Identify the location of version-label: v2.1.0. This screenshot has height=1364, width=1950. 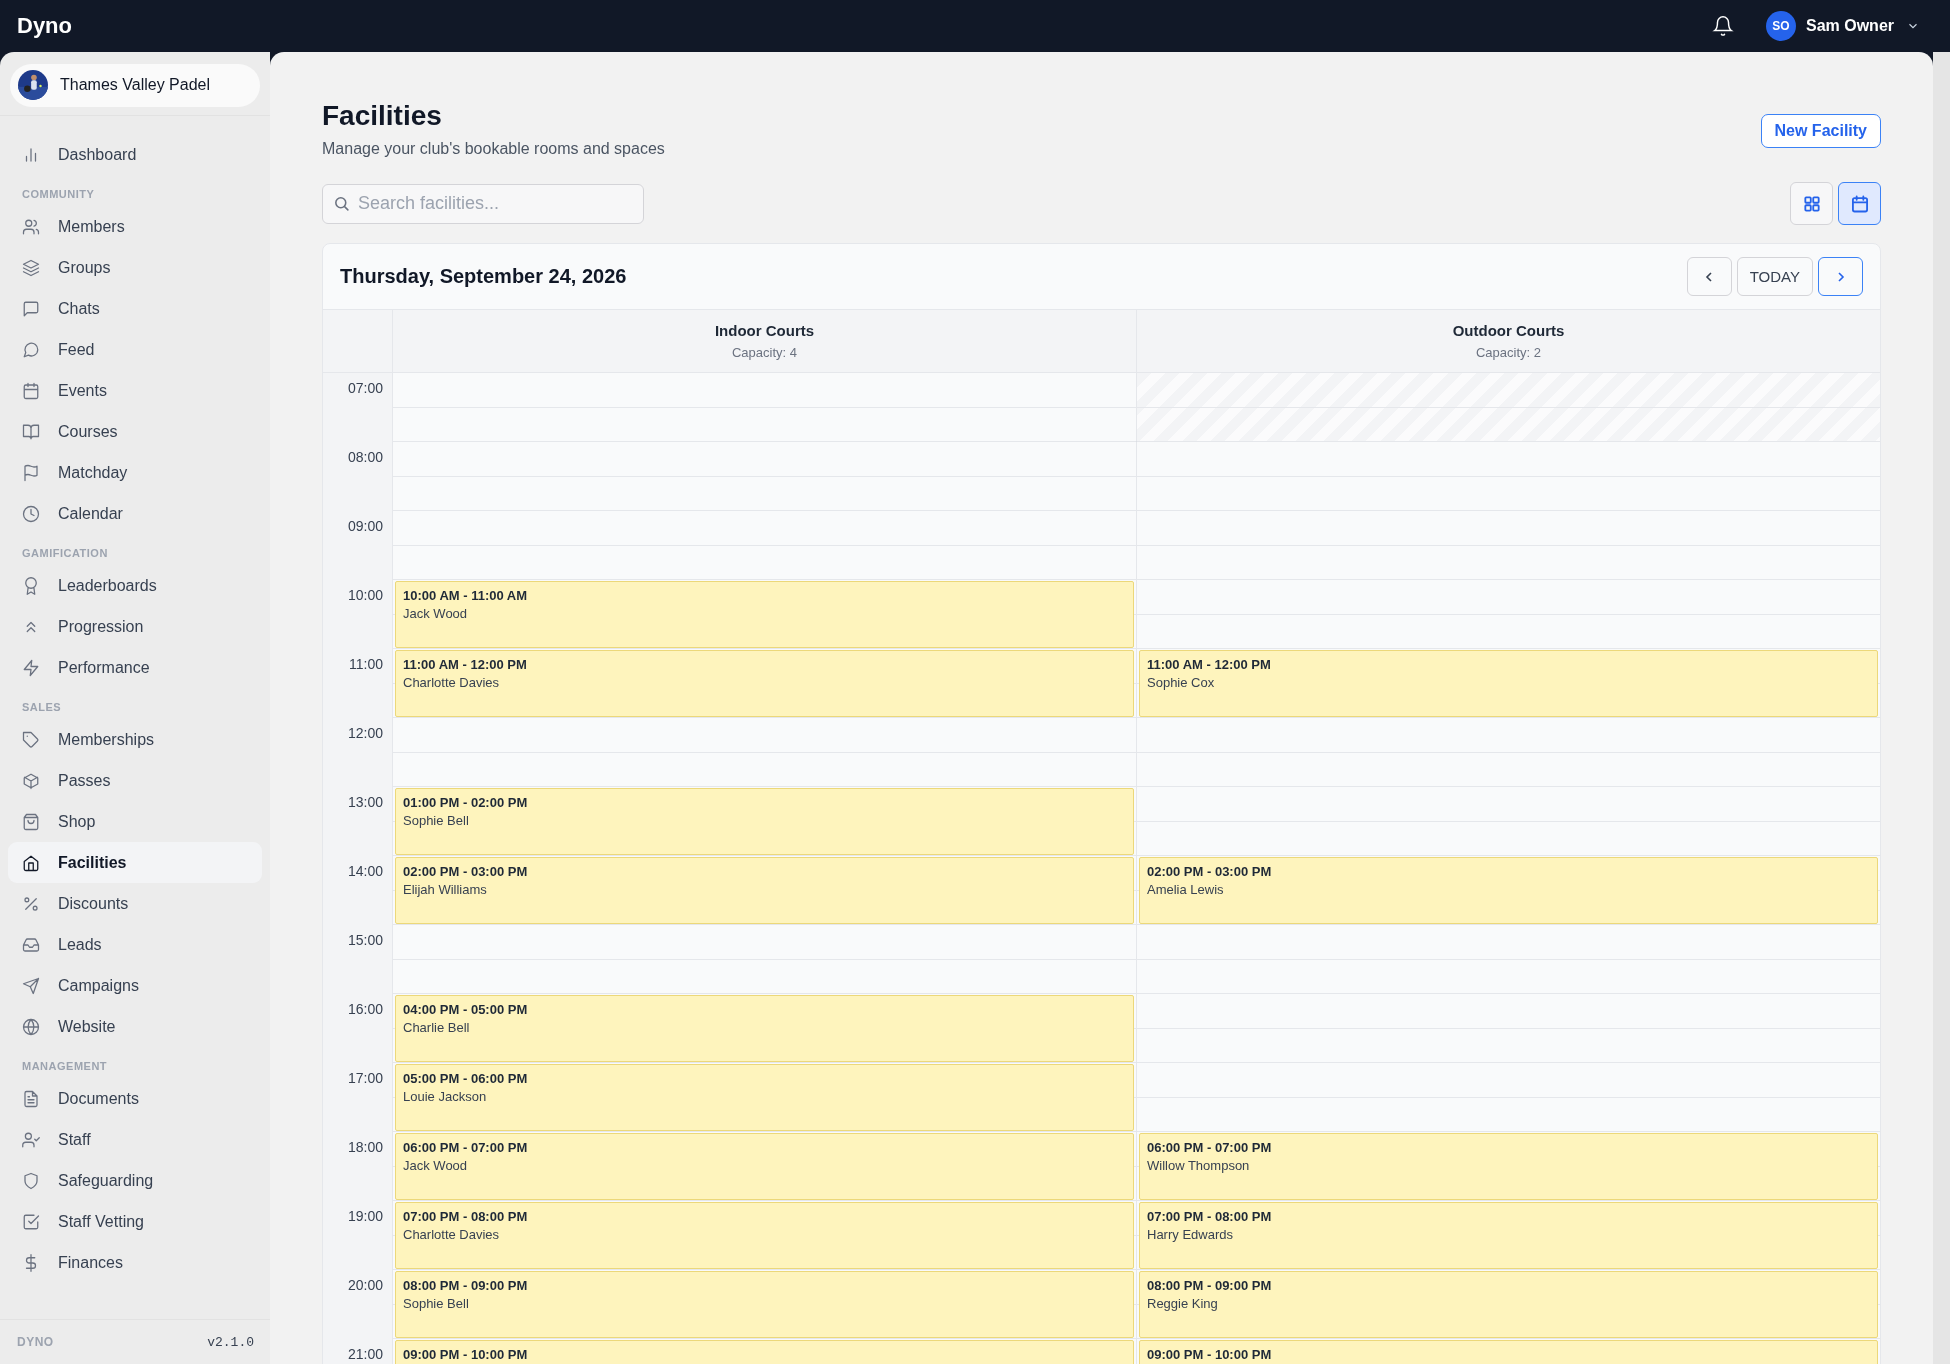
(230, 1342).